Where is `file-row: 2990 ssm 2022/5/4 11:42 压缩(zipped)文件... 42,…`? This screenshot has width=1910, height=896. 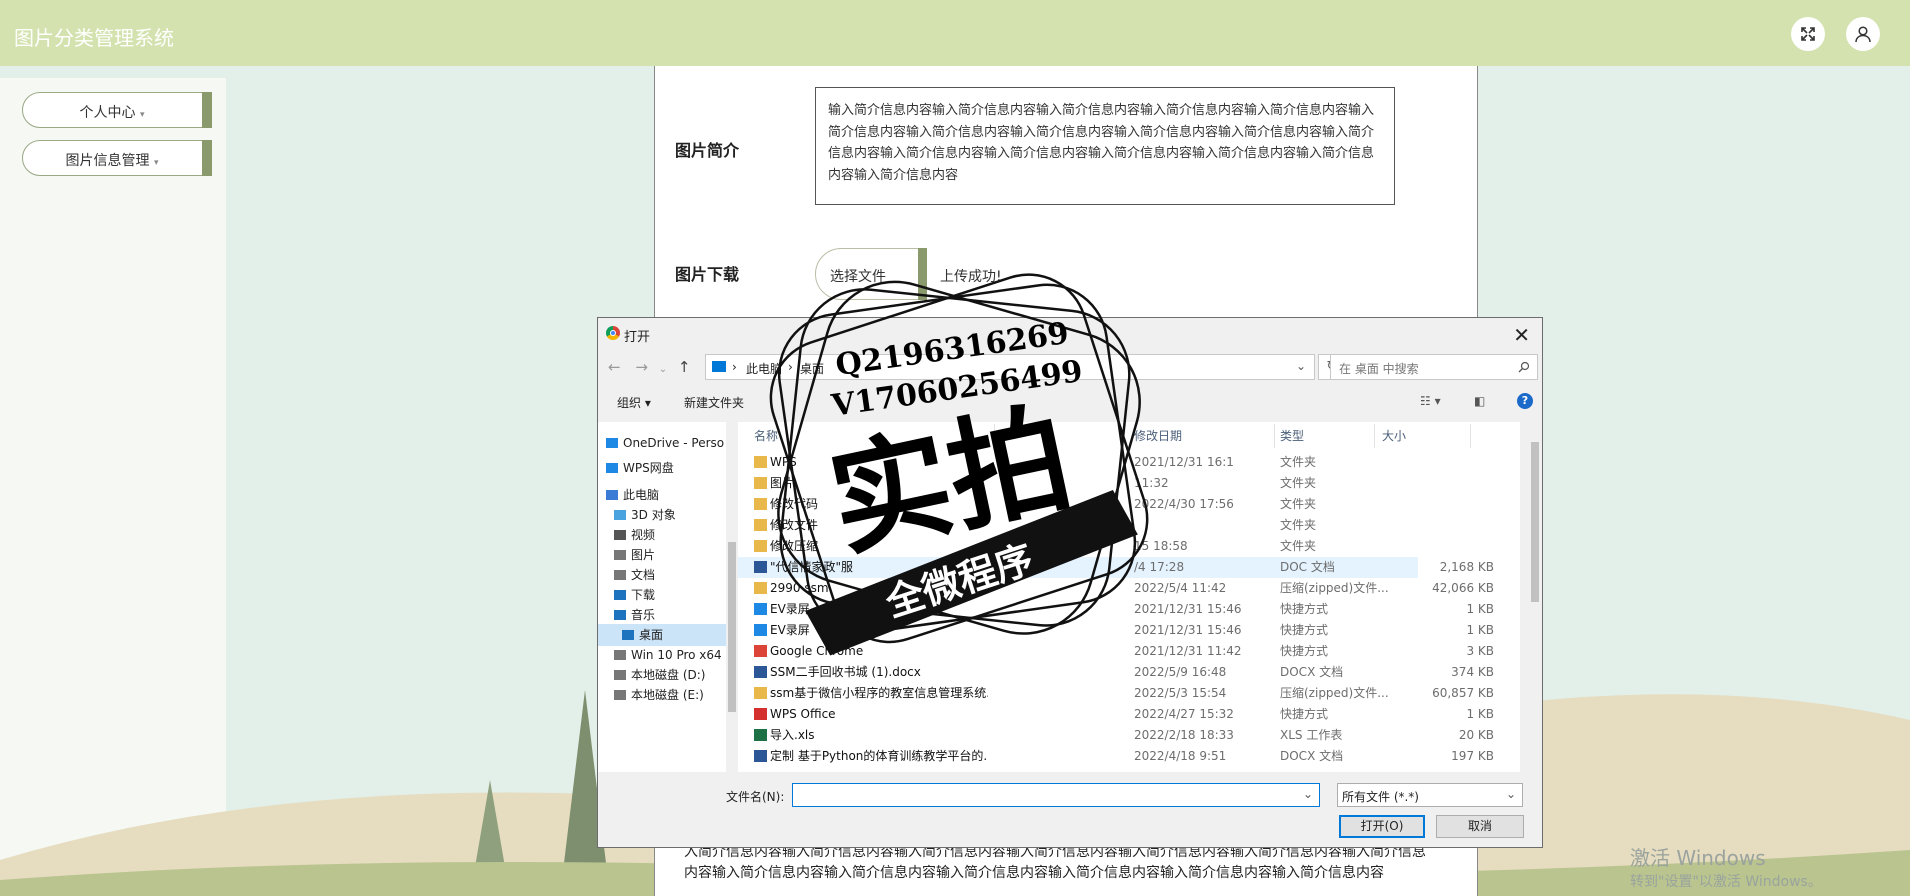
file-row: 2990 ssm 2022/5/4 11:42 压缩(zipped)文件... 42,… is located at coordinates (1116, 588).